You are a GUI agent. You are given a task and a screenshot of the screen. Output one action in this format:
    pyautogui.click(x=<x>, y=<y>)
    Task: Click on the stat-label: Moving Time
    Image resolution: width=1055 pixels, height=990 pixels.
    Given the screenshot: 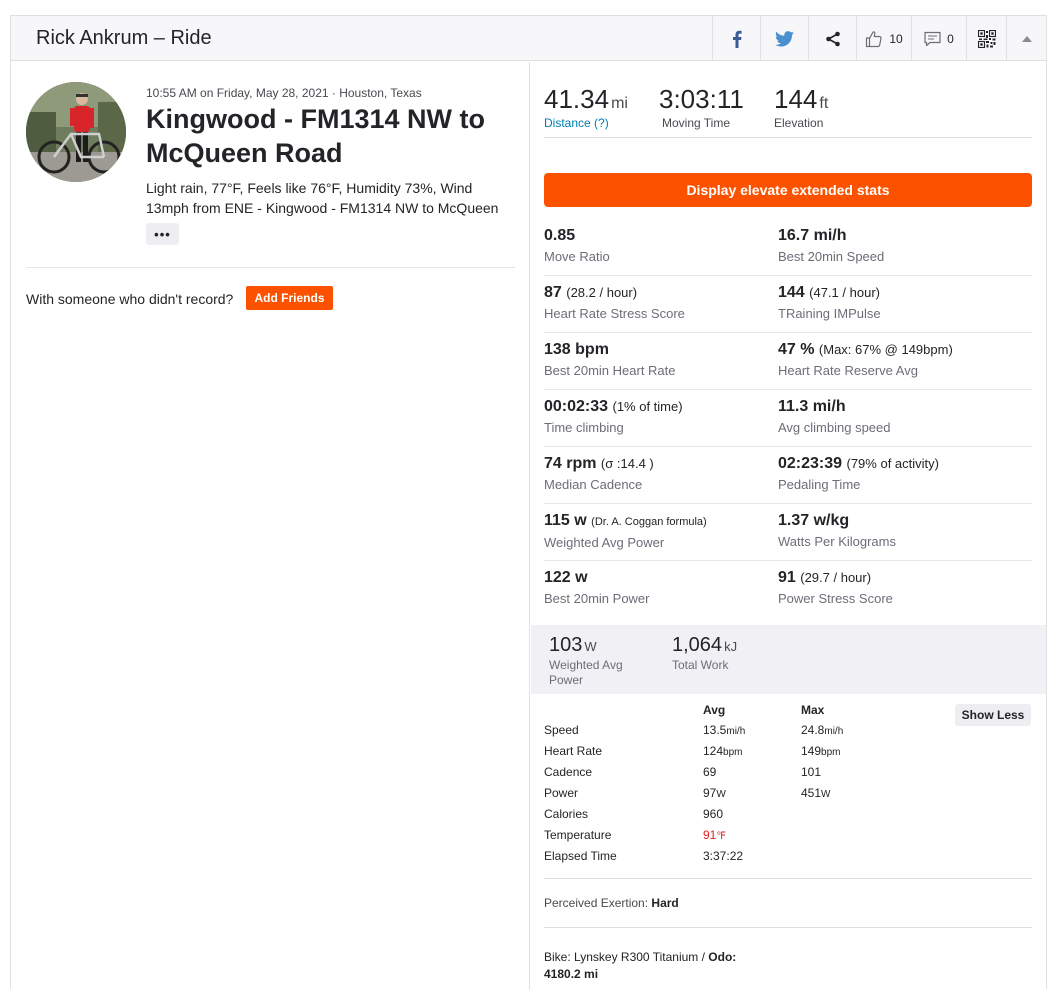 What is the action you would take?
    pyautogui.click(x=696, y=123)
    